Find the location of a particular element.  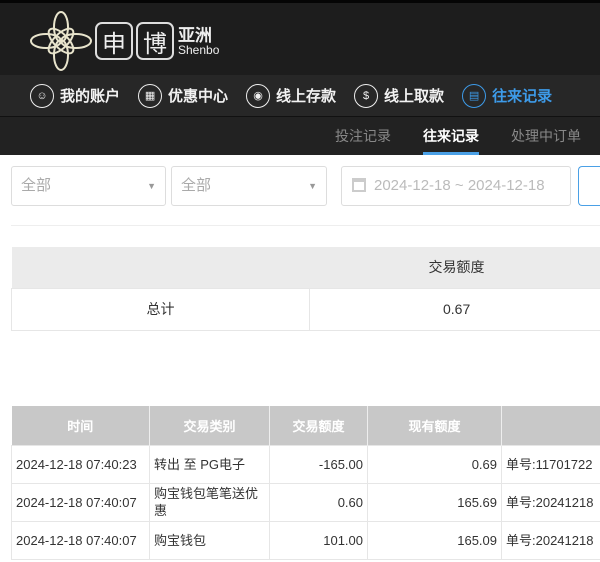

nav-label: 线上取款 is located at coordinates (414, 96).